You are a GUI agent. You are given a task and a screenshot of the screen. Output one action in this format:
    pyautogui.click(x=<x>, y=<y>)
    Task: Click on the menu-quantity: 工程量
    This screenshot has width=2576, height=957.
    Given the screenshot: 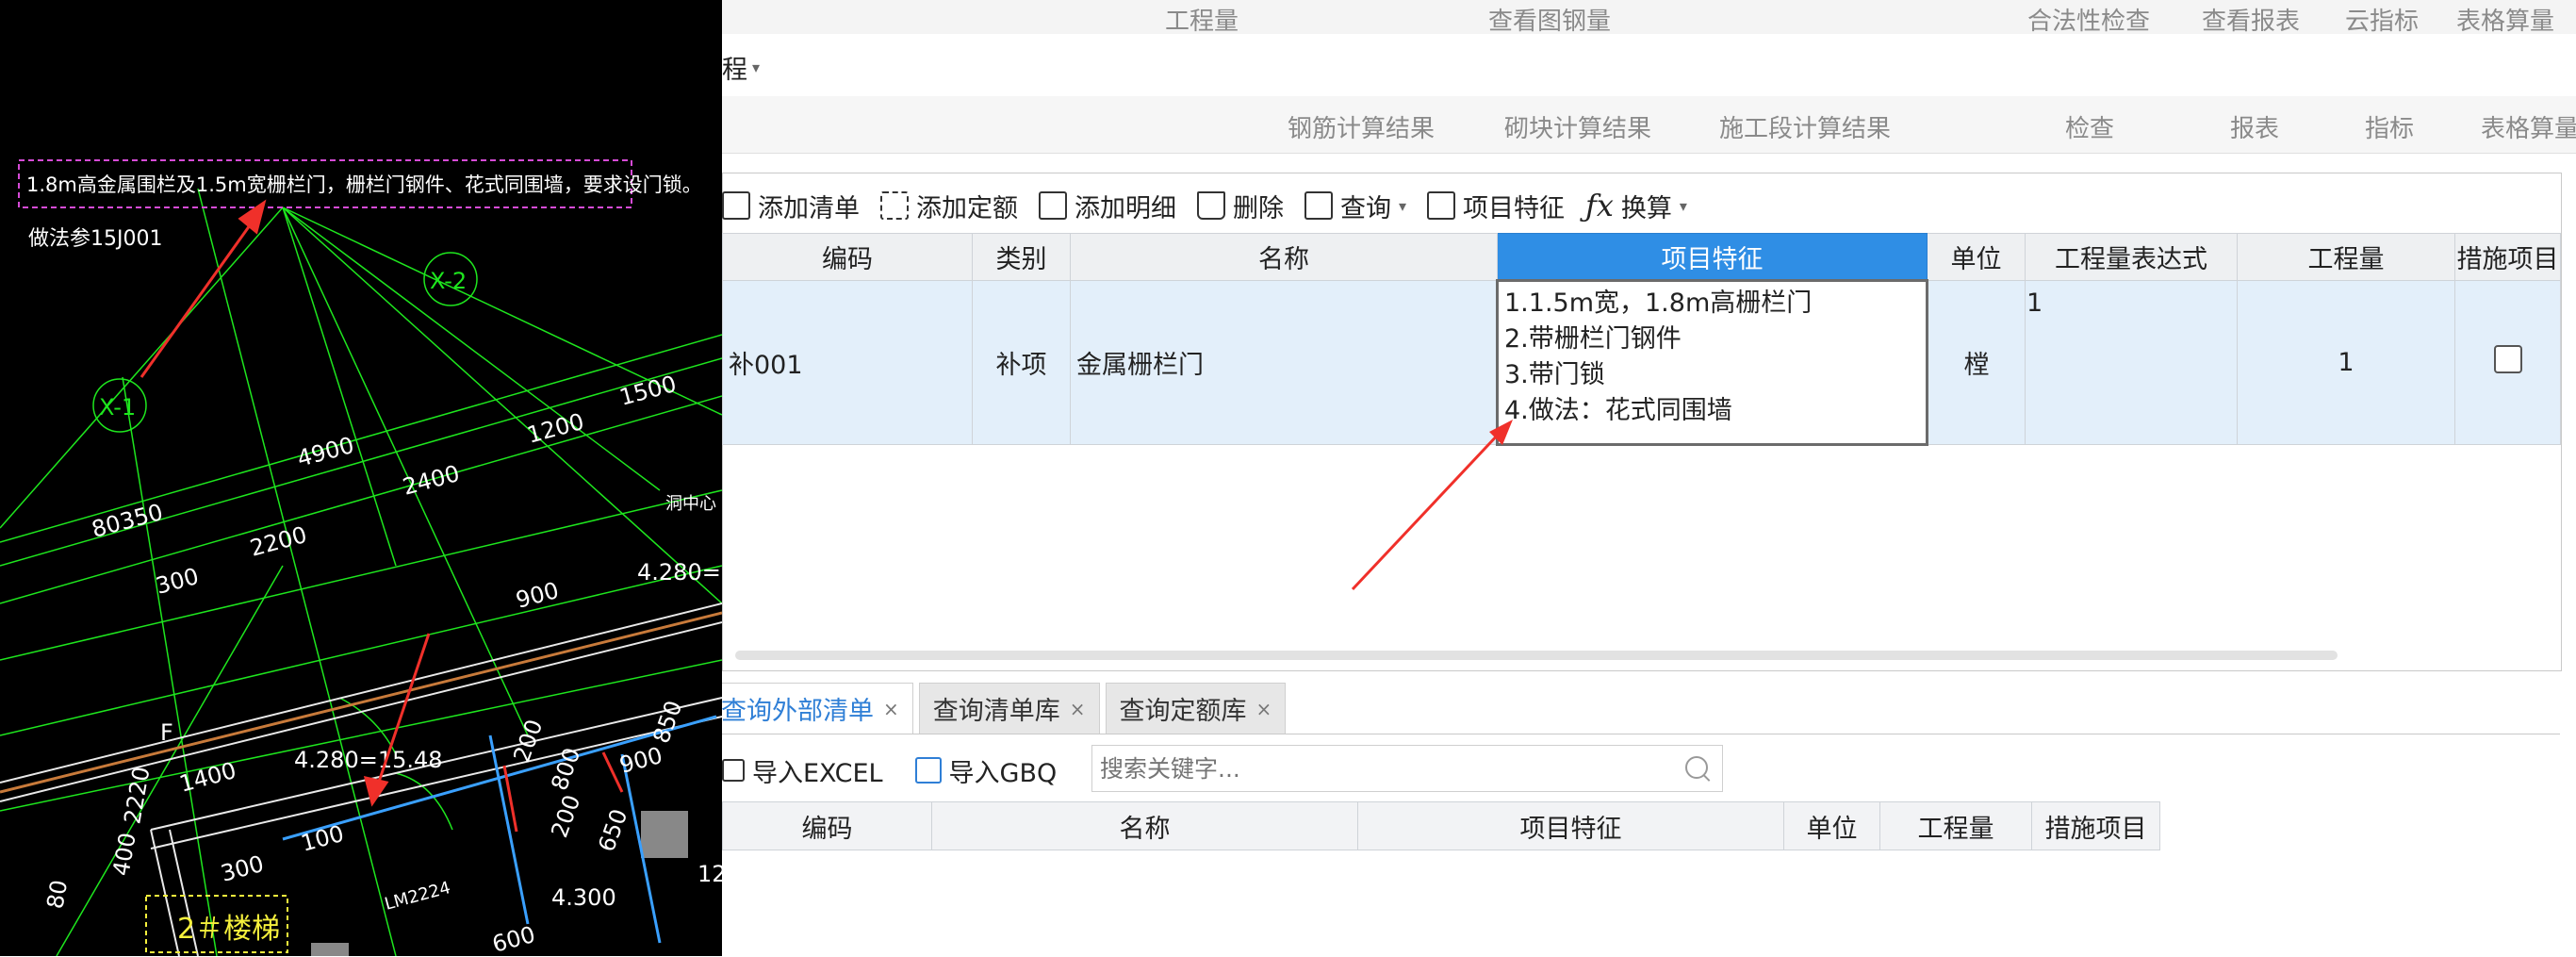 What is the action you would take?
    pyautogui.click(x=1202, y=19)
    